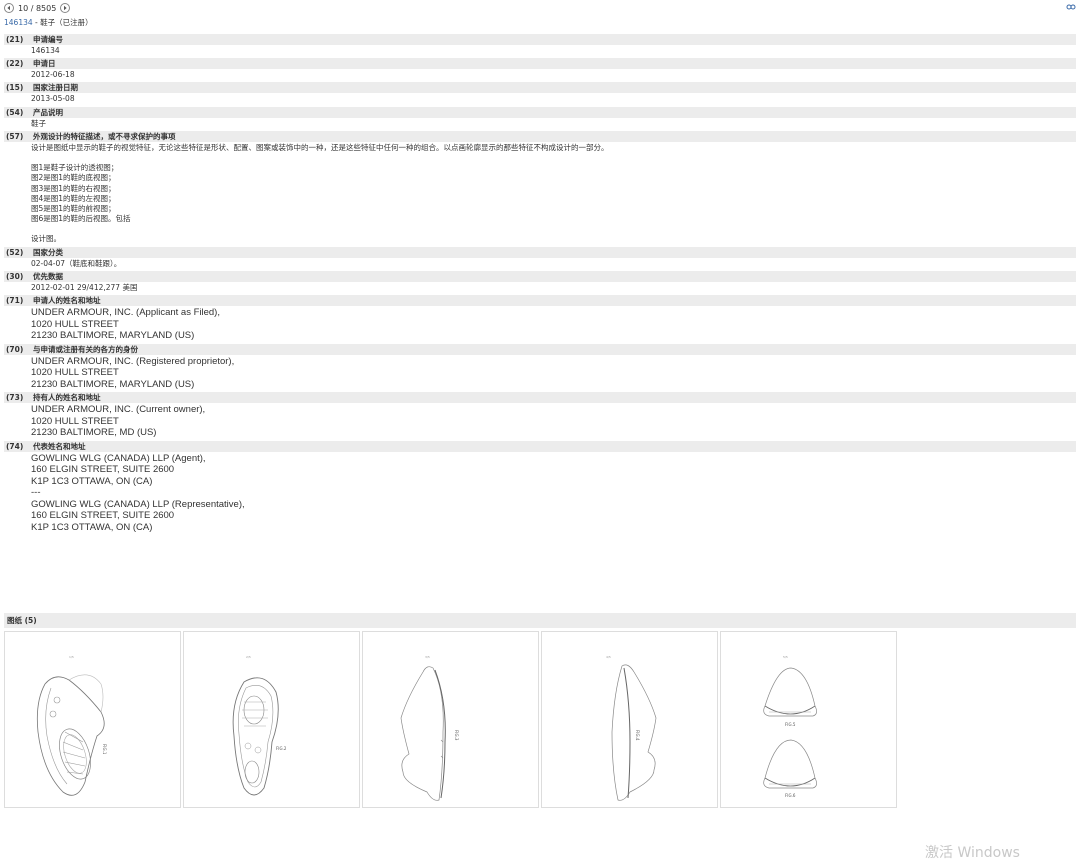 The image size is (1080, 862). I want to click on shoe-left-side-drawing: 4/5 FIG.4, so click(631, 728).